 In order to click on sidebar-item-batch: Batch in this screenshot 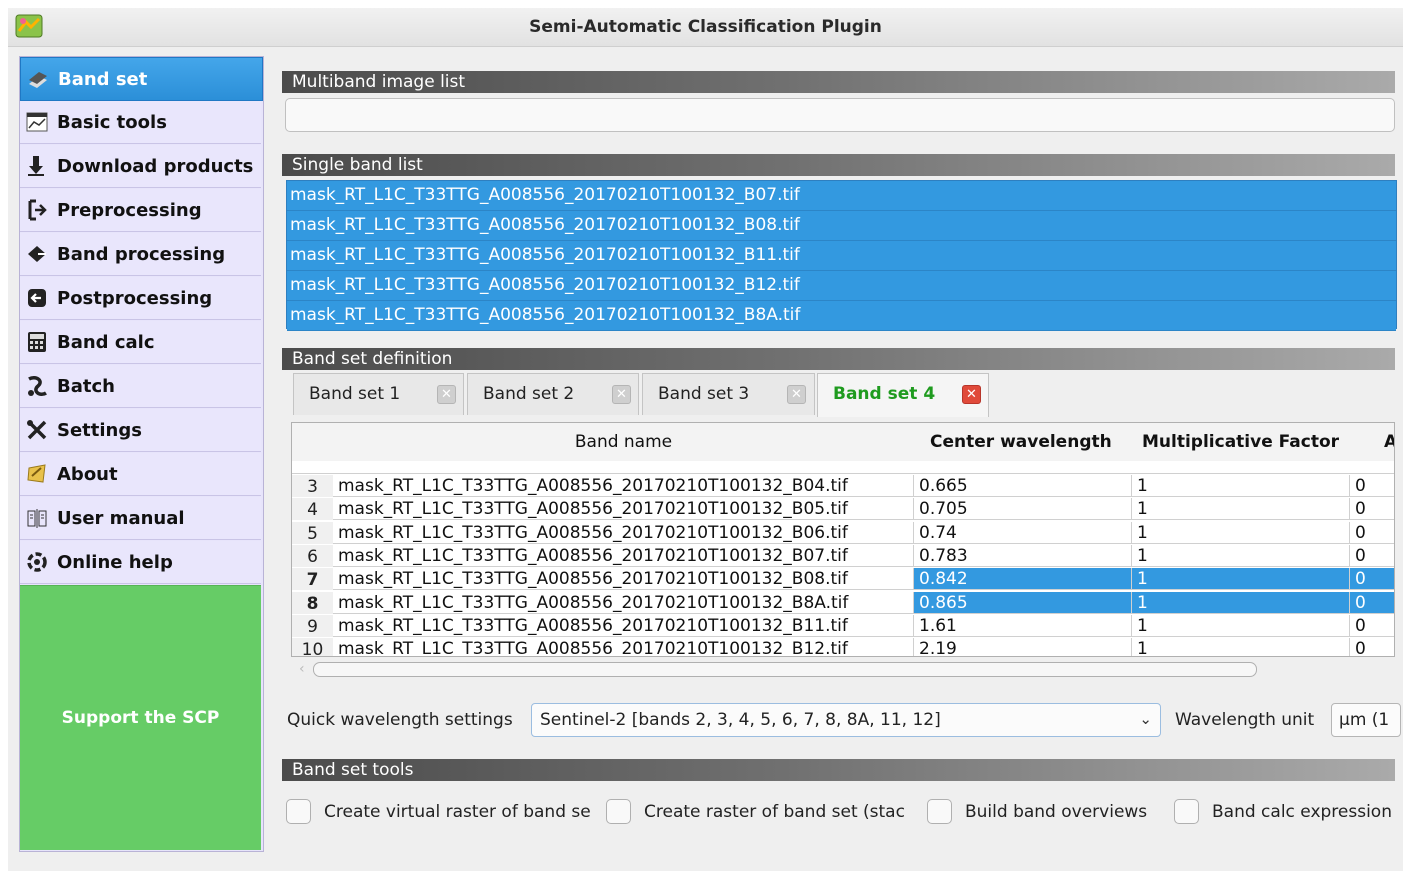, I will do `click(140, 386)`.